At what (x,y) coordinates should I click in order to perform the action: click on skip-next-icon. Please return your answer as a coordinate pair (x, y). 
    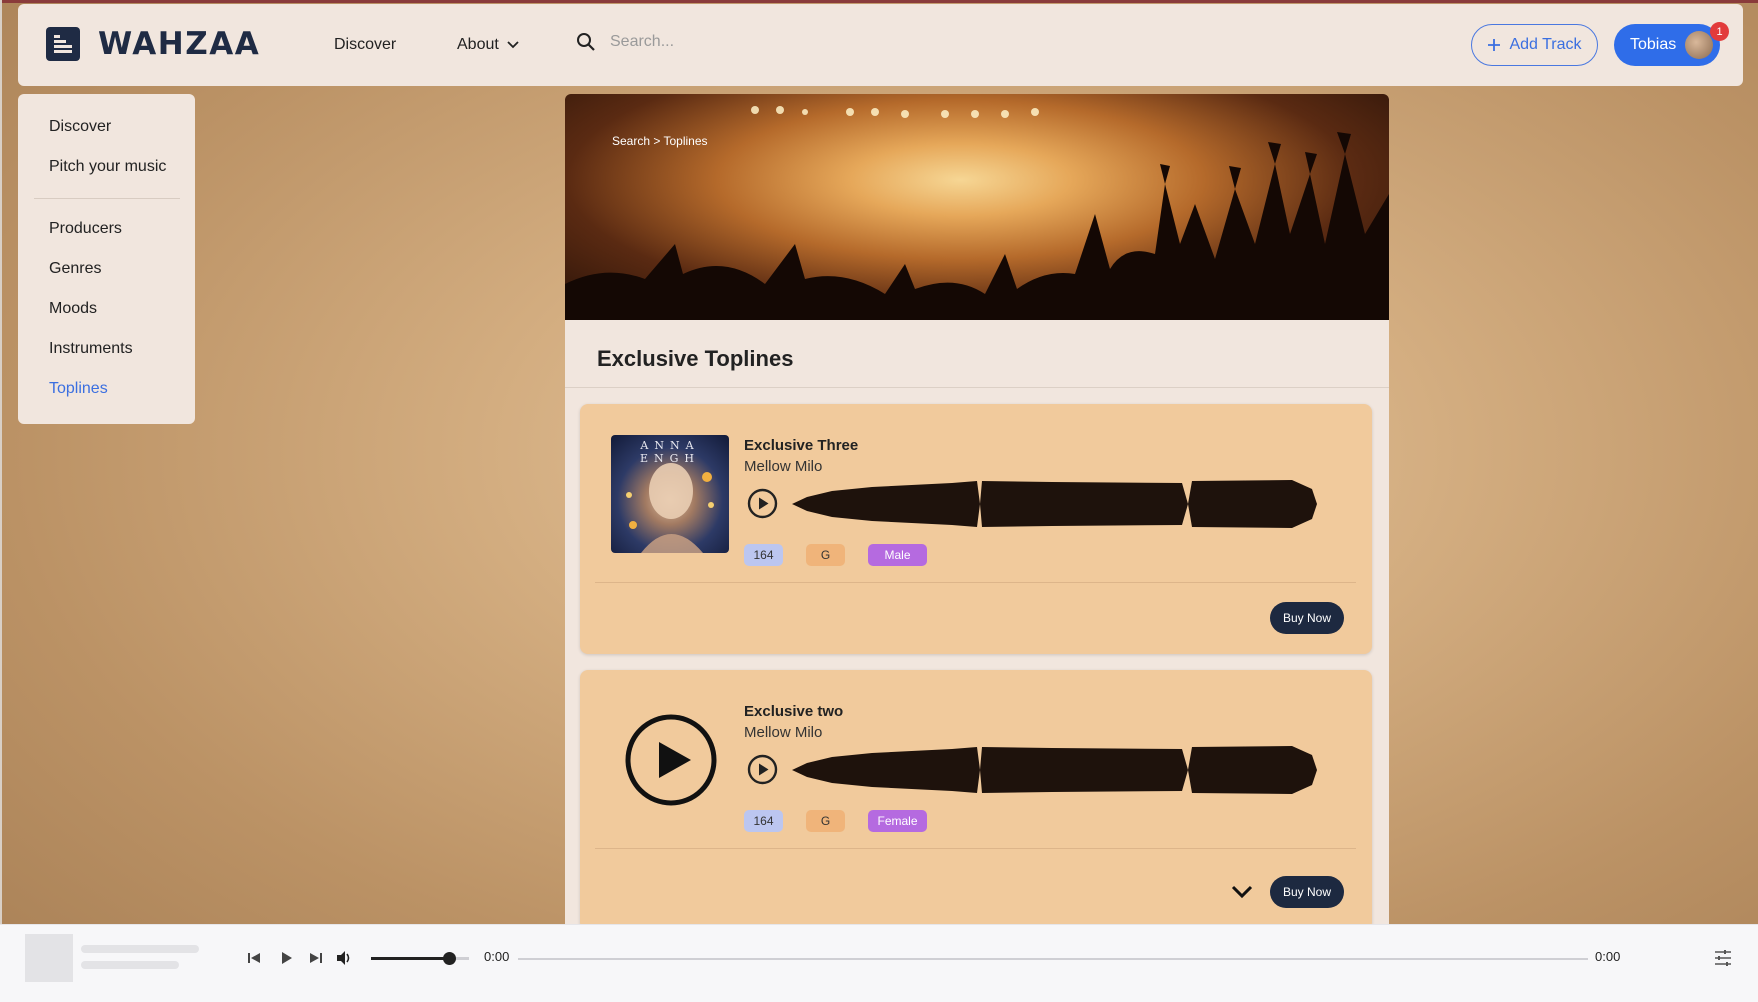
    Looking at the image, I should click on (316, 958).